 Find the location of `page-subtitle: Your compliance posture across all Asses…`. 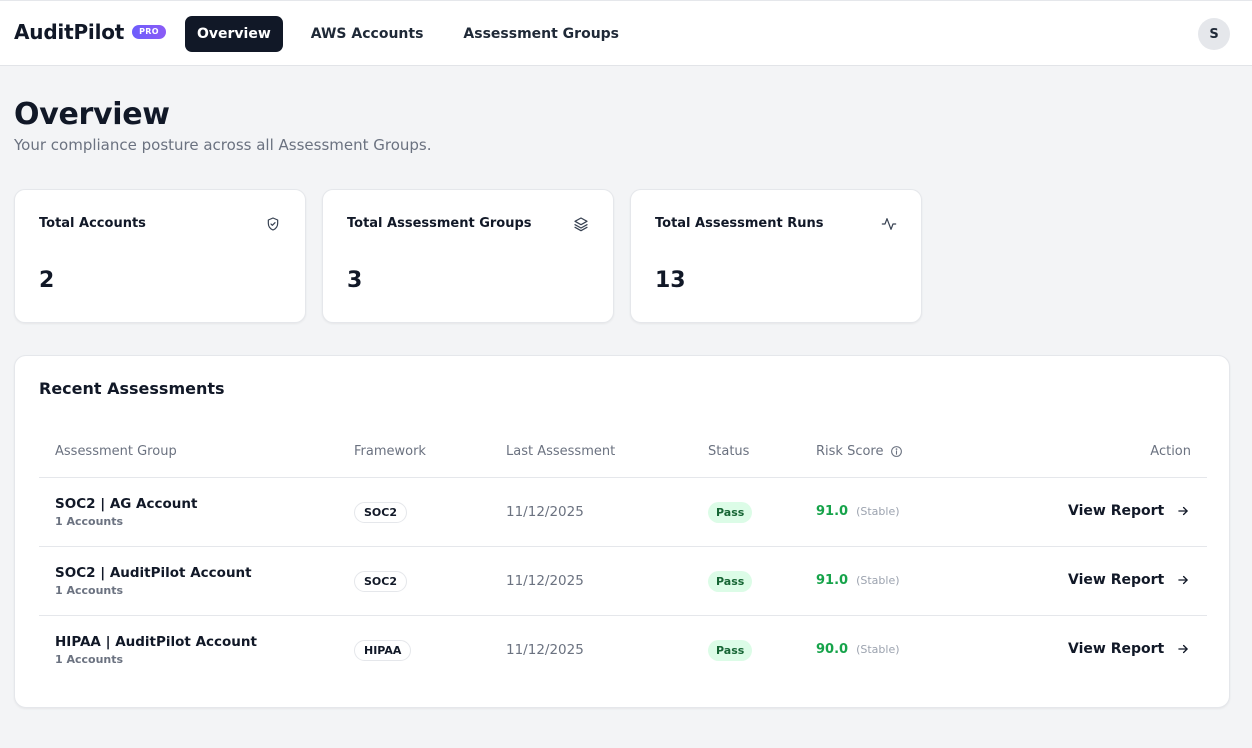

page-subtitle: Your compliance posture across all Asses… is located at coordinates (223, 145).